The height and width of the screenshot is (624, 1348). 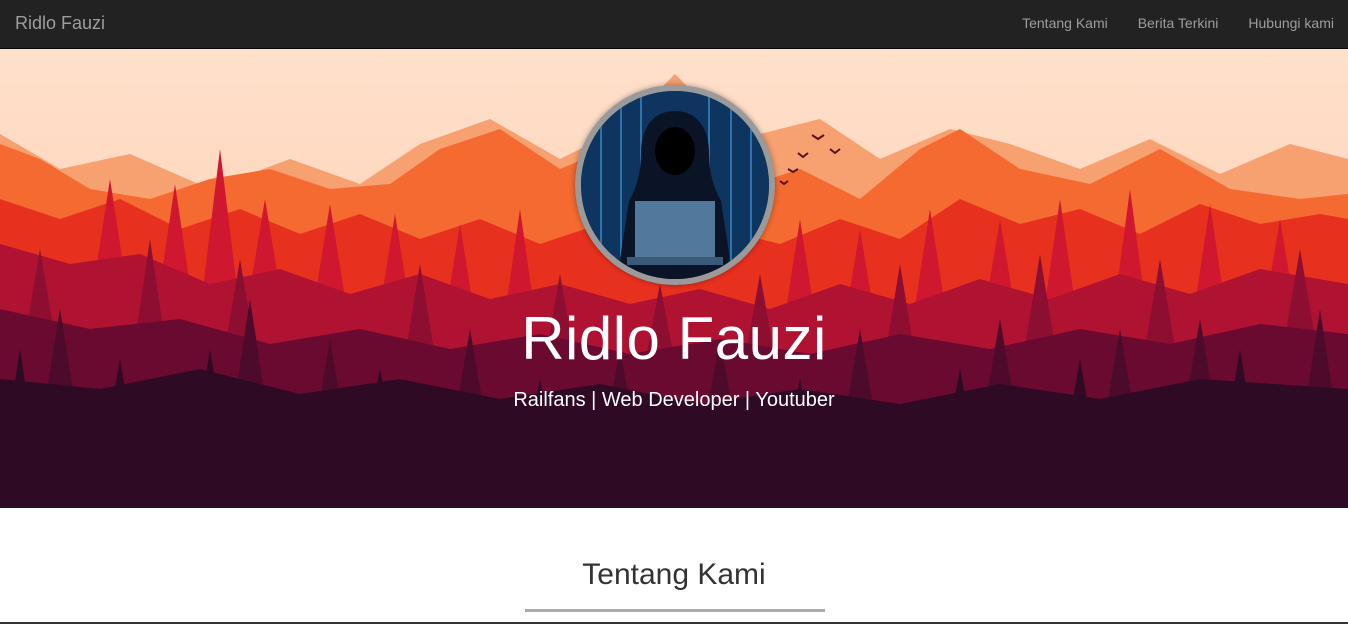 What do you see at coordinates (1065, 24) in the screenshot?
I see `nav-link-tentang-kami: Tentang Kami` at bounding box center [1065, 24].